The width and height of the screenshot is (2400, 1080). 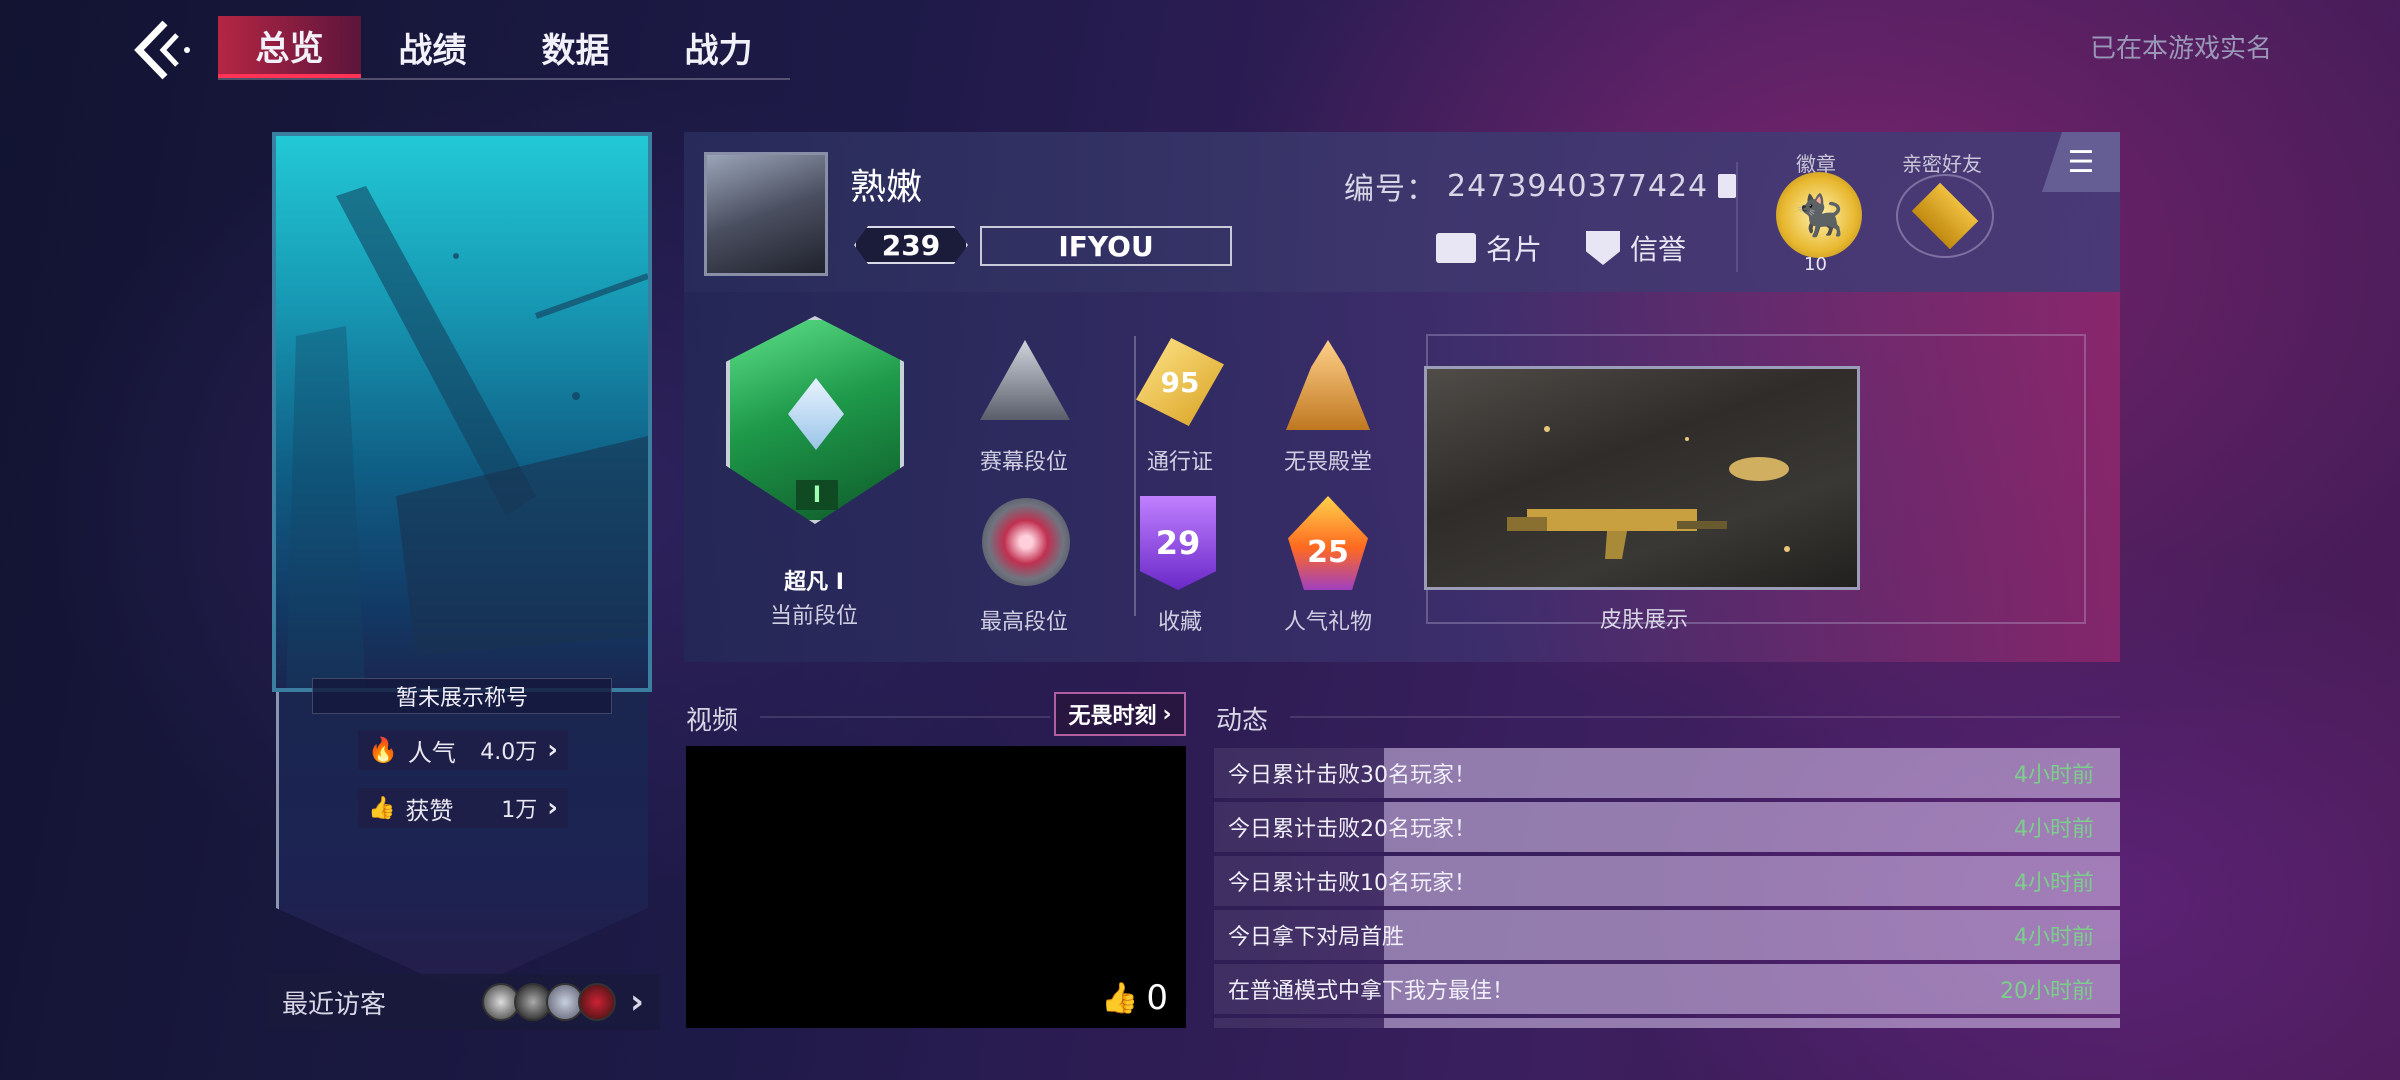 I want to click on banner-artwork, so click(x=462, y=414).